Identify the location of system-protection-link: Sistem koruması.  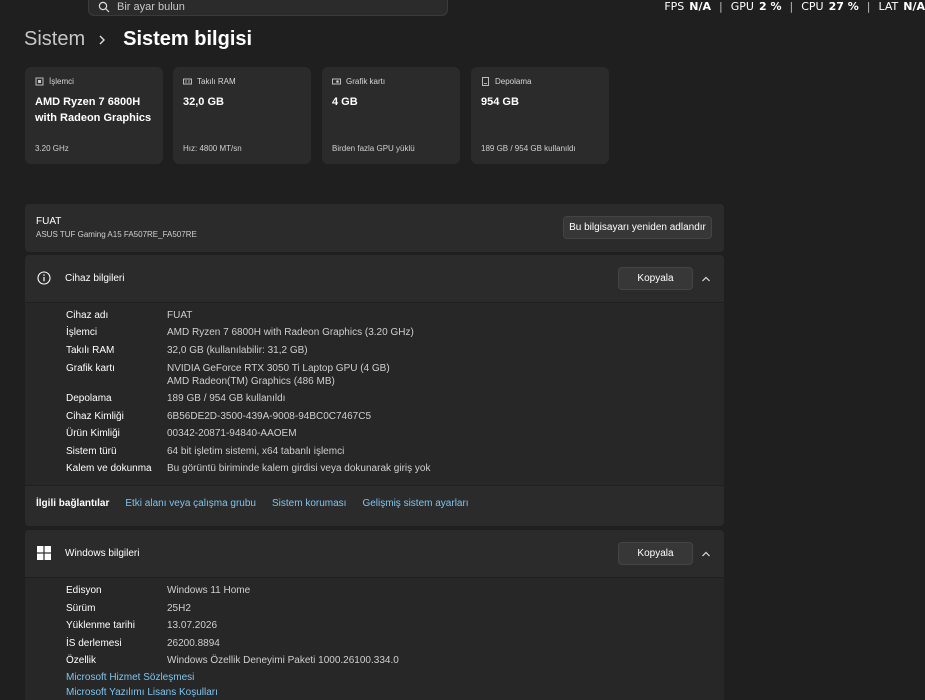
(309, 503).